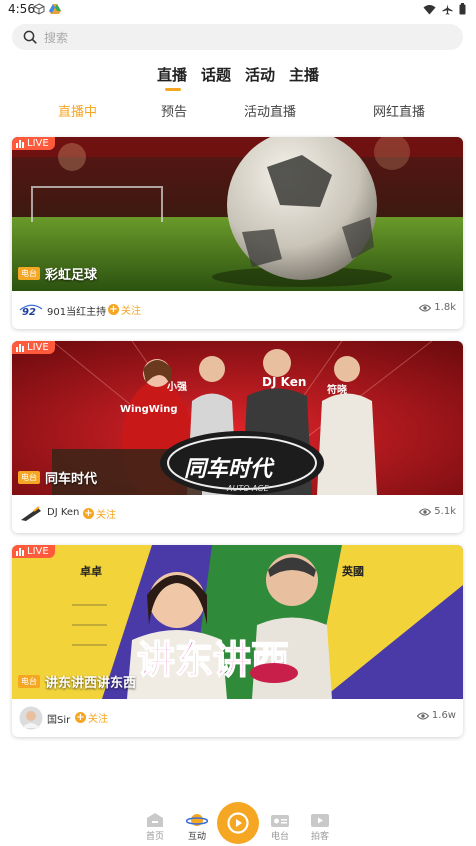 This screenshot has height=846, width=476. What do you see at coordinates (270, 110) in the screenshot?
I see `subtab-event-live: 活动直播` at bounding box center [270, 110].